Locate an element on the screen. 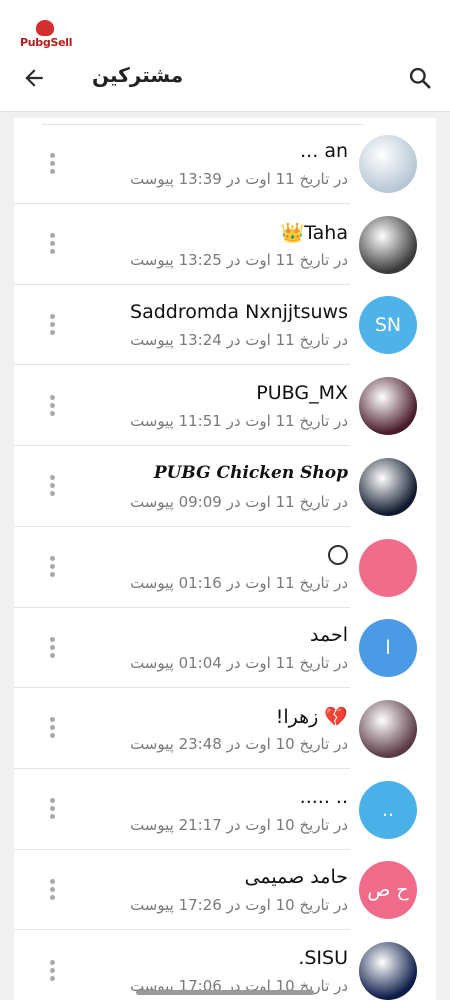 This screenshot has height=1000, width=450. avatar is located at coordinates (388, 567).